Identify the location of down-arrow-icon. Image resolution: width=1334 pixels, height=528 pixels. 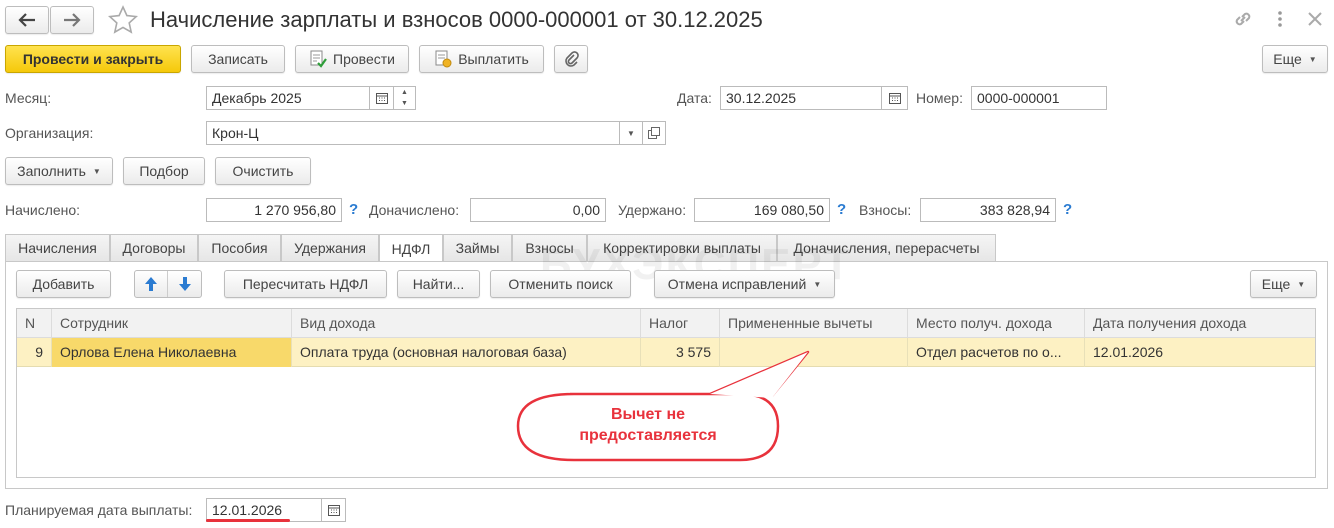
(184, 284).